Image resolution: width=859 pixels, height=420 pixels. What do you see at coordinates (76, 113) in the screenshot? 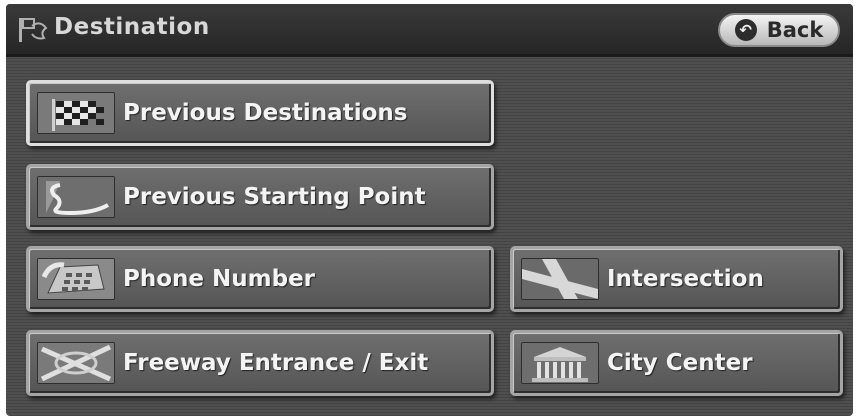
I see `checkered-flag-icon` at bounding box center [76, 113].